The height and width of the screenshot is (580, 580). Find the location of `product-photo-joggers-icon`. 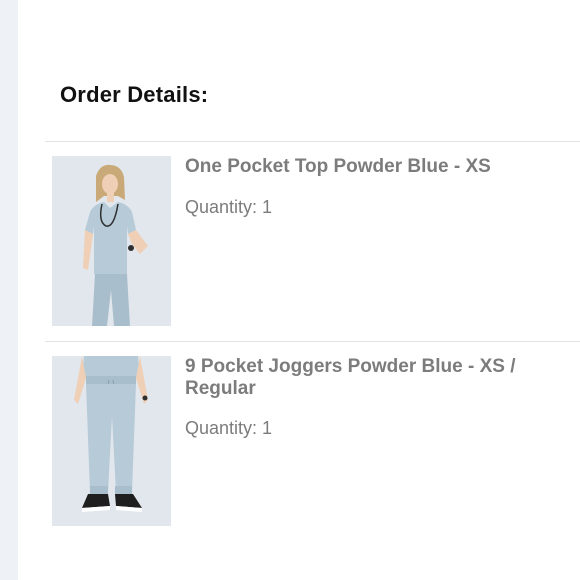

product-photo-joggers-icon is located at coordinates (111, 441).